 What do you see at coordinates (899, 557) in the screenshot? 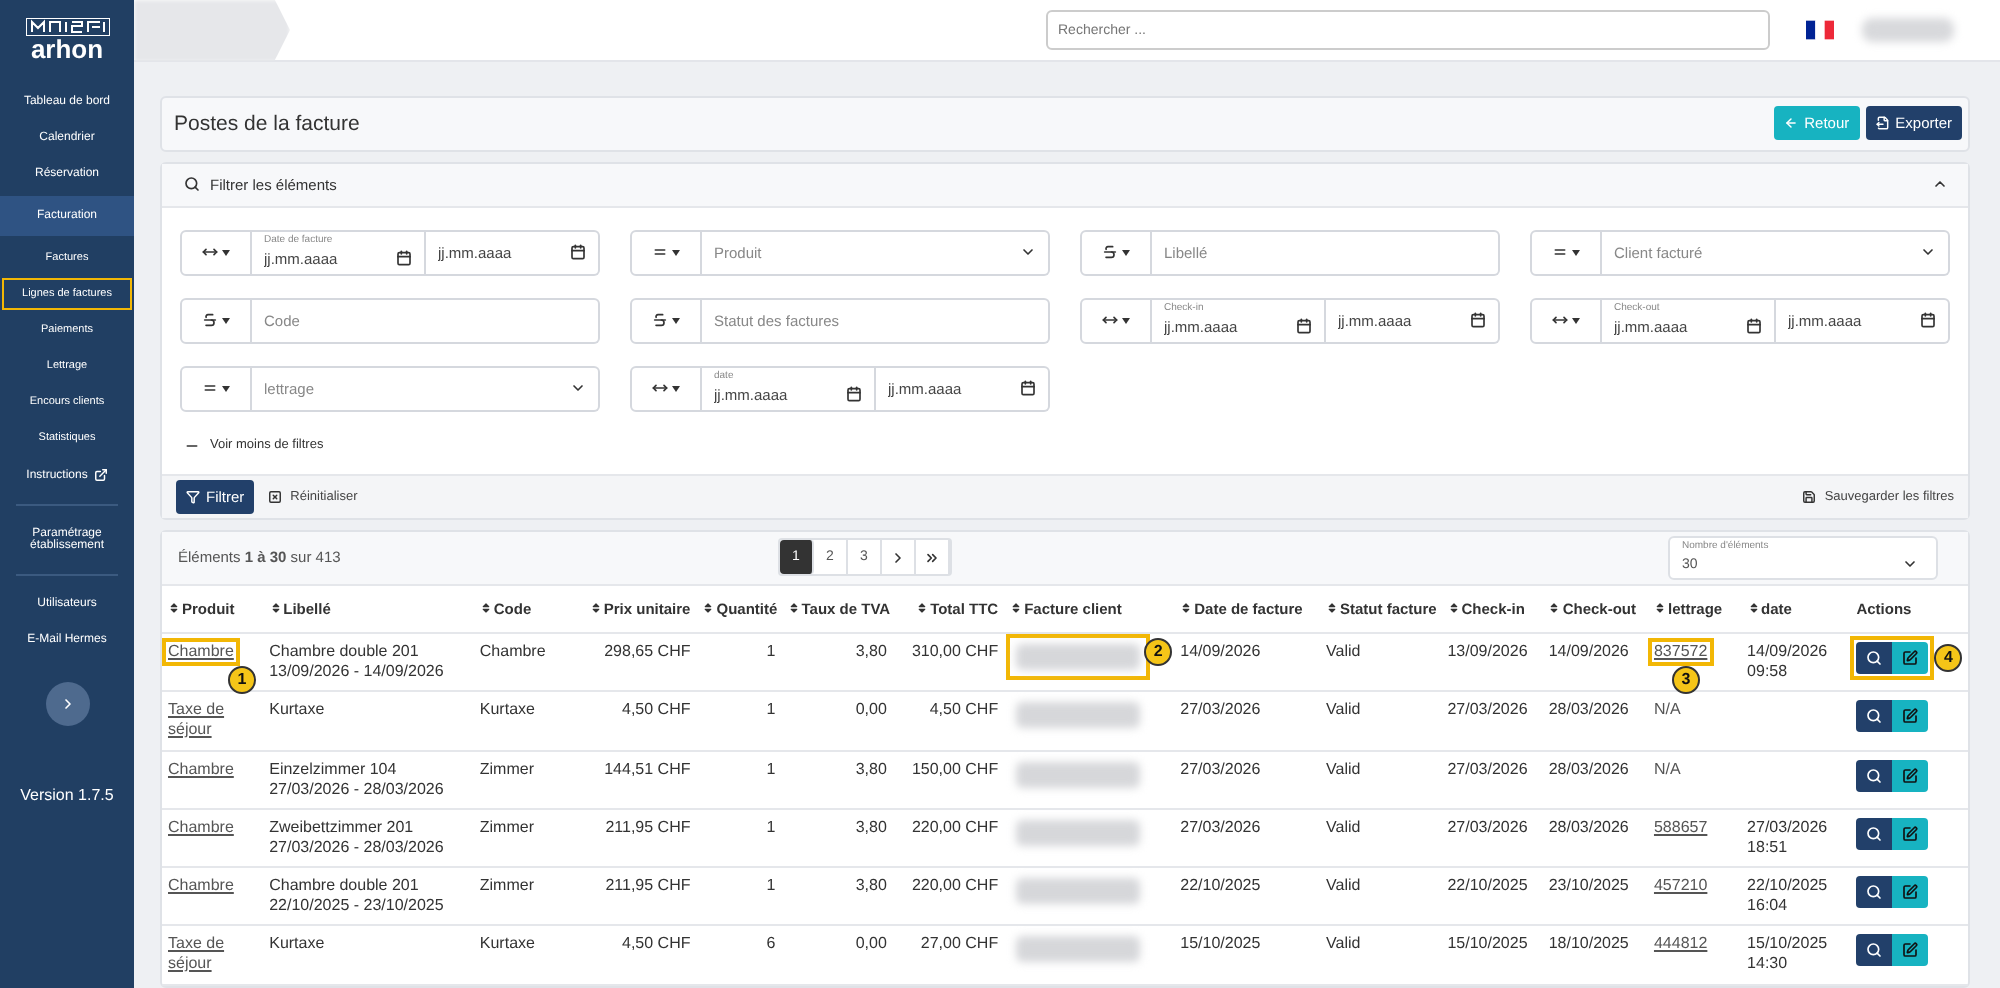
I see `next-page-button` at bounding box center [899, 557].